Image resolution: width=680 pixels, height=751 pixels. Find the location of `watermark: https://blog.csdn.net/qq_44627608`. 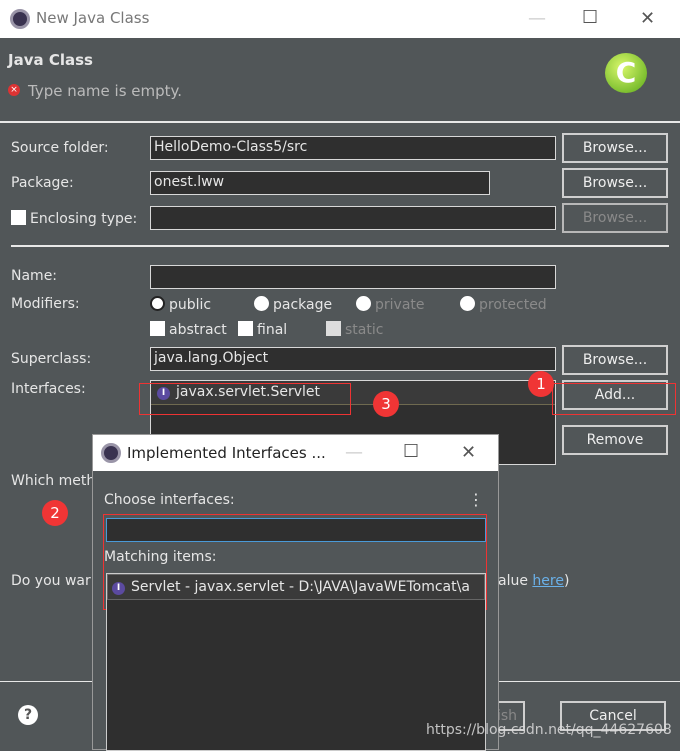

watermark: https://blog.csdn.net/qq_44627608 is located at coordinates (549, 730).